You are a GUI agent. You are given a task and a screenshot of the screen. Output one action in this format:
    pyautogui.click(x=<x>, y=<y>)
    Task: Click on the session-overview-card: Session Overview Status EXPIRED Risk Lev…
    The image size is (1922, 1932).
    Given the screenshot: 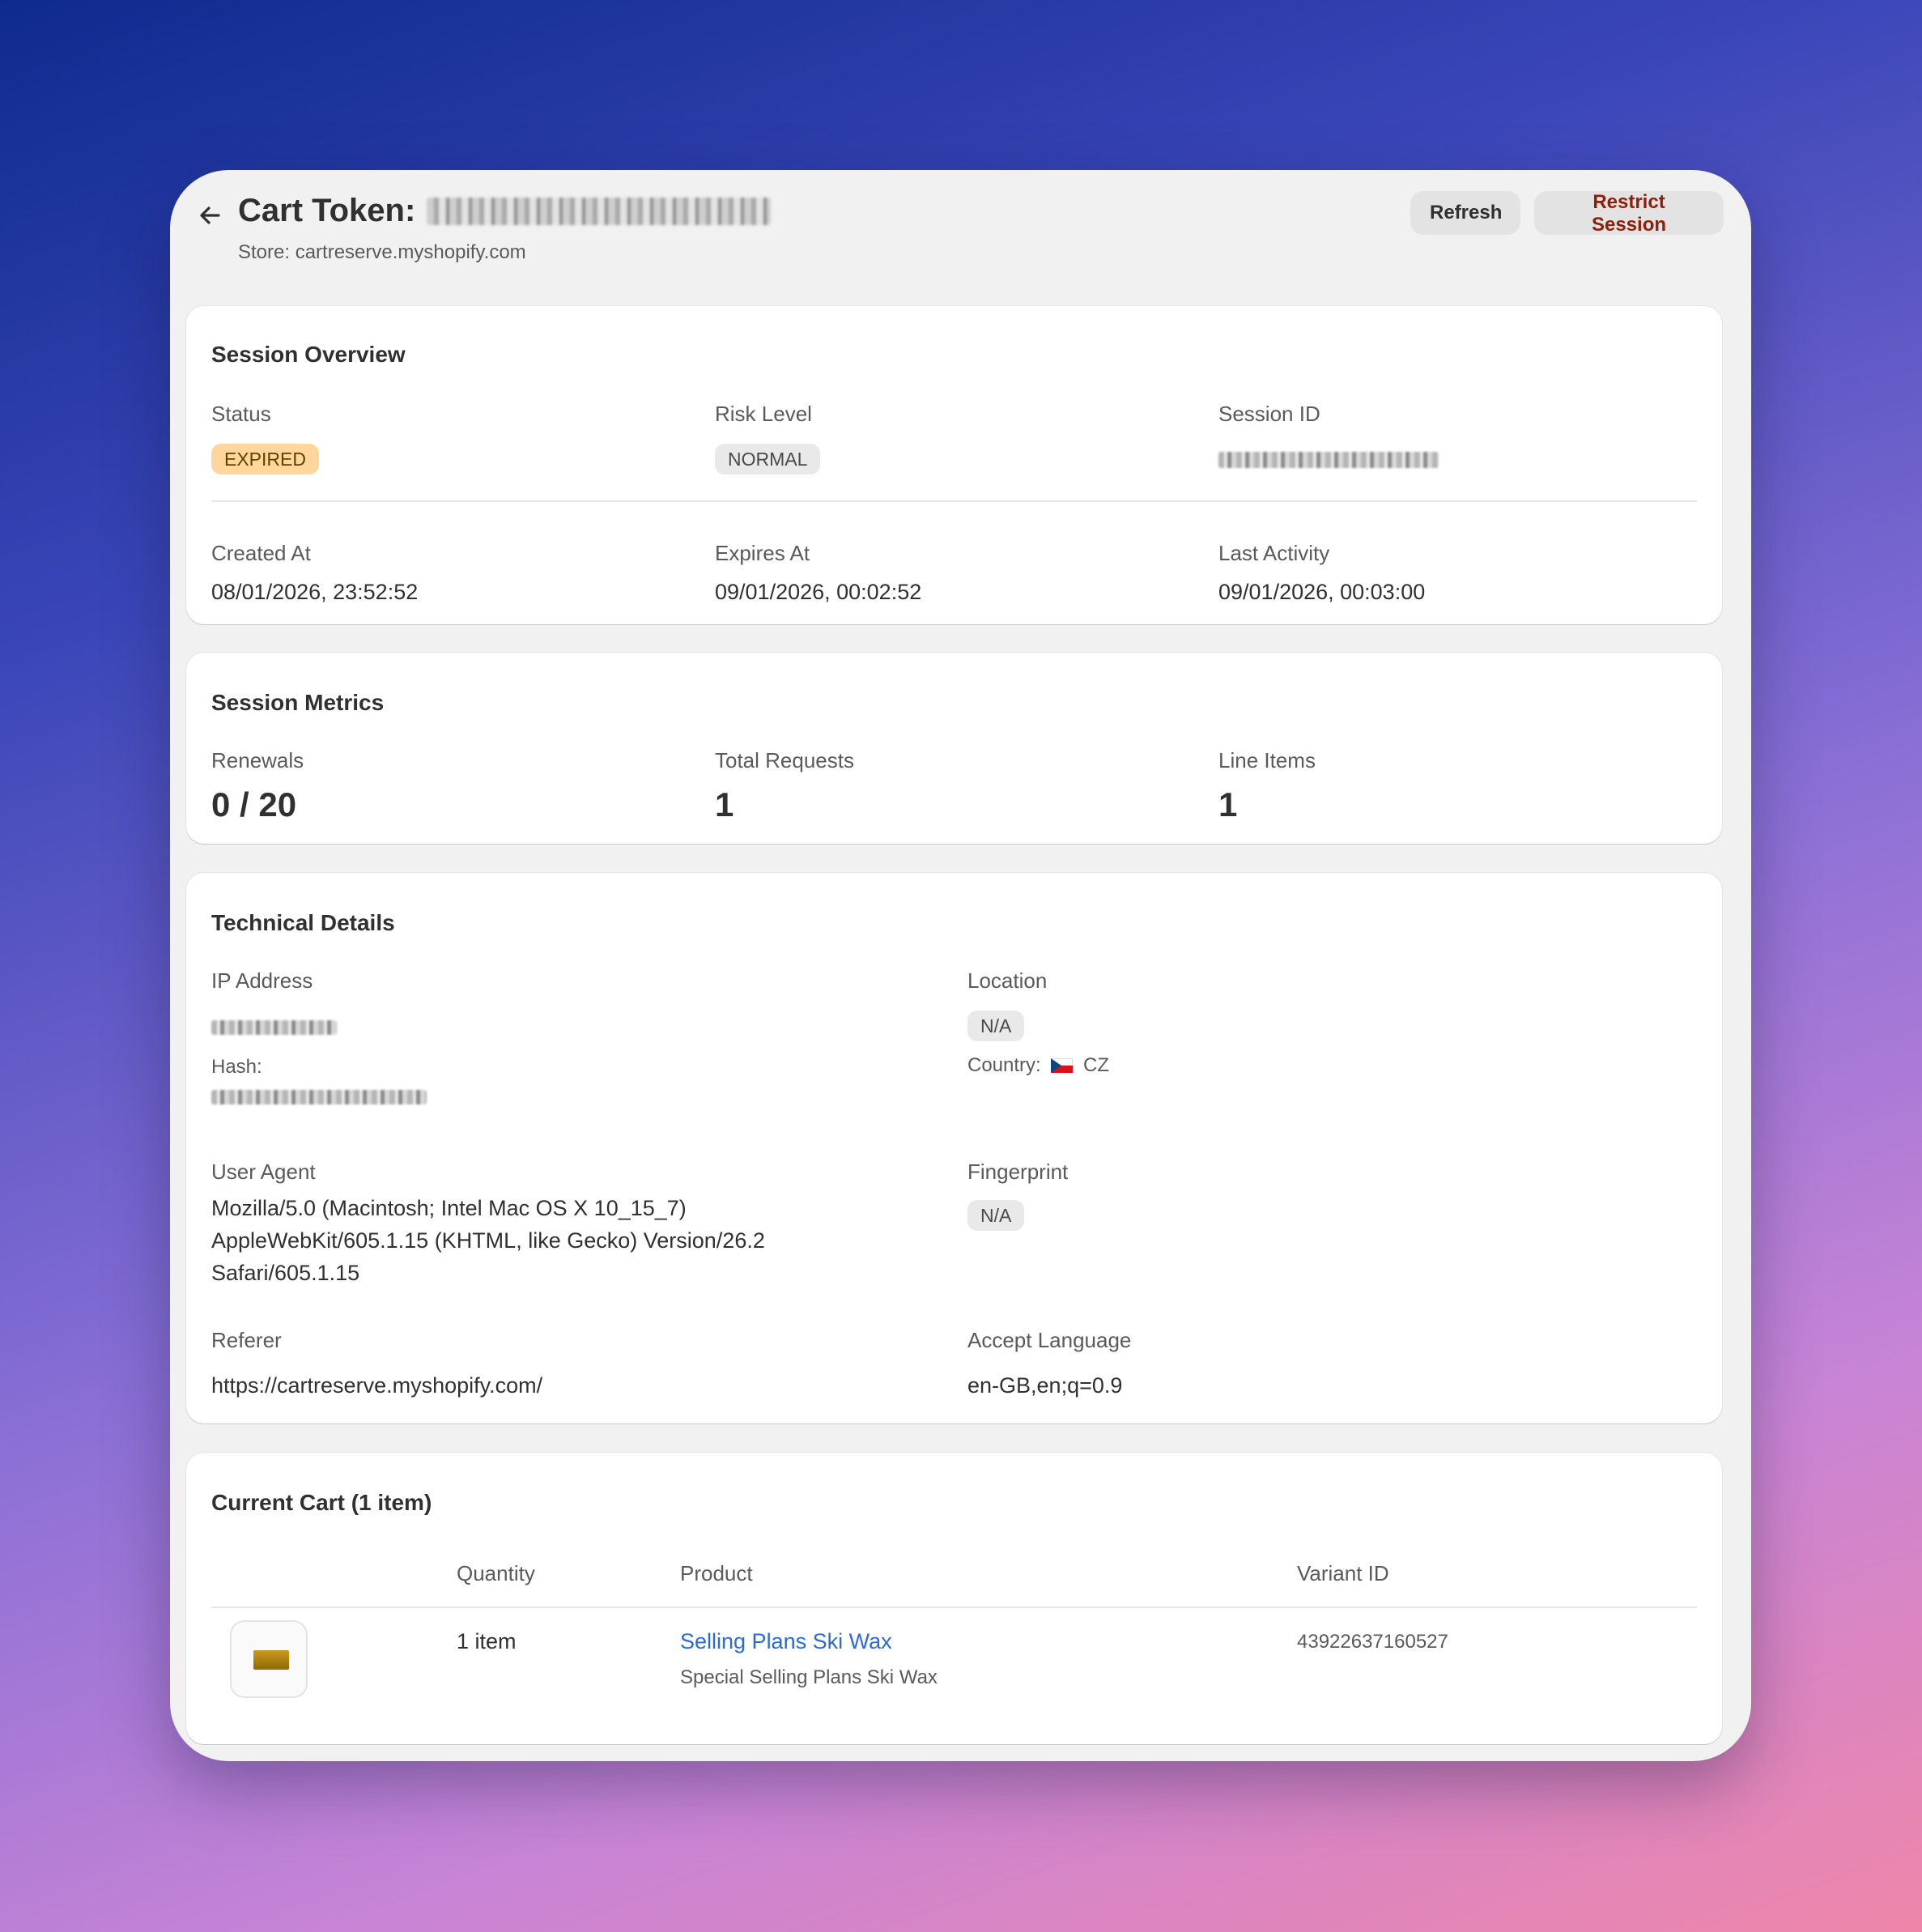 What is the action you would take?
    pyautogui.click(x=954, y=465)
    